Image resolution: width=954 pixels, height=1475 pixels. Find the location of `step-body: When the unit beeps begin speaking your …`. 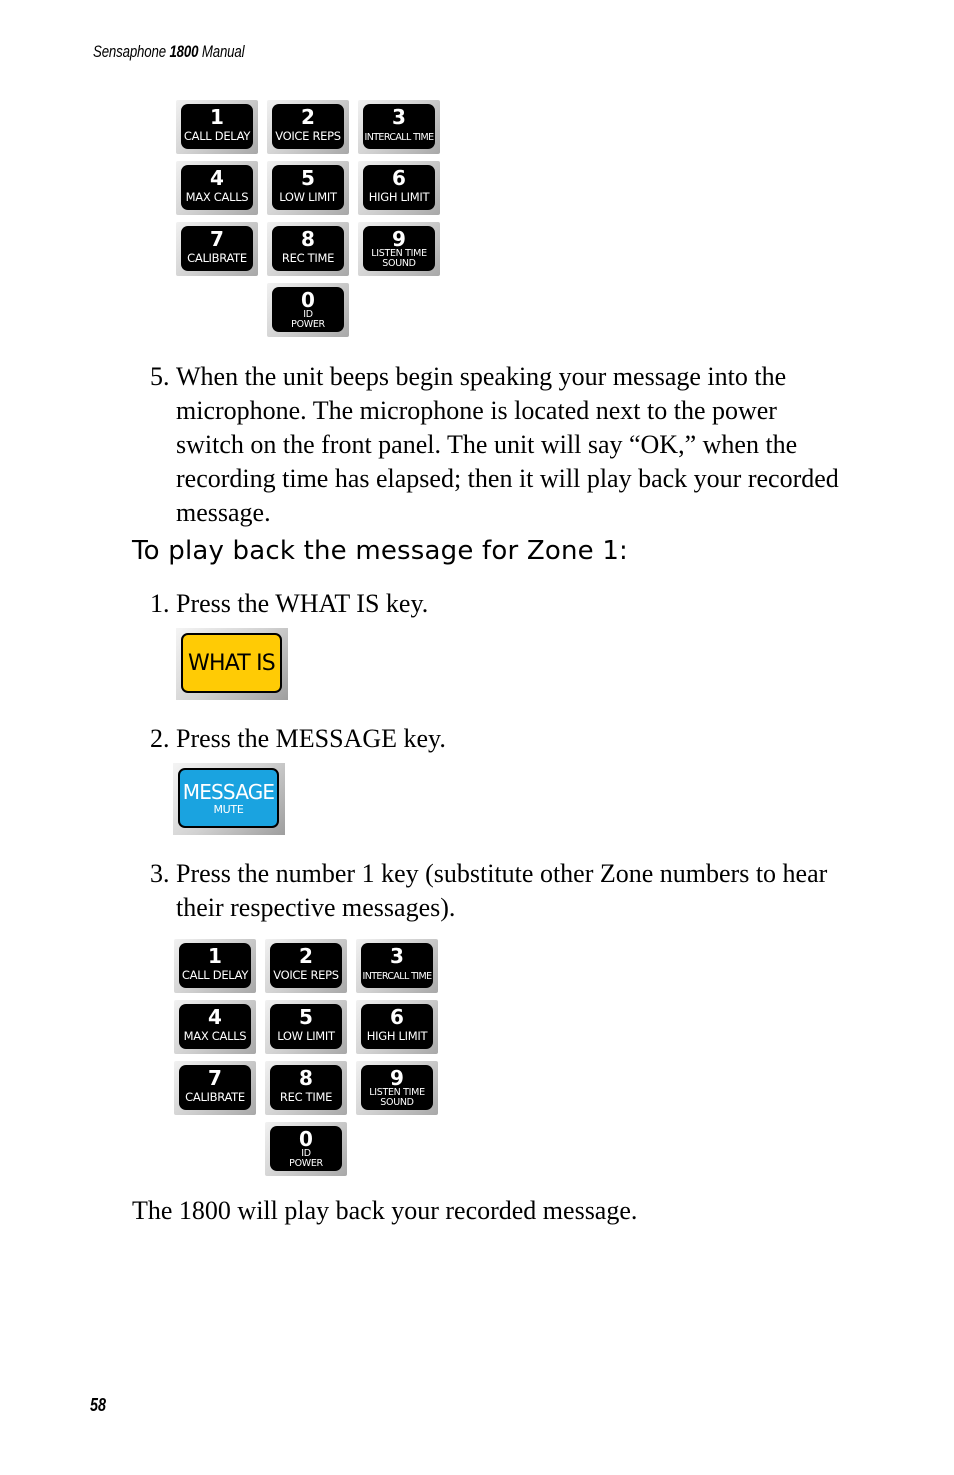

step-body: When the unit beeps begin speaking your … is located at coordinates (507, 445).